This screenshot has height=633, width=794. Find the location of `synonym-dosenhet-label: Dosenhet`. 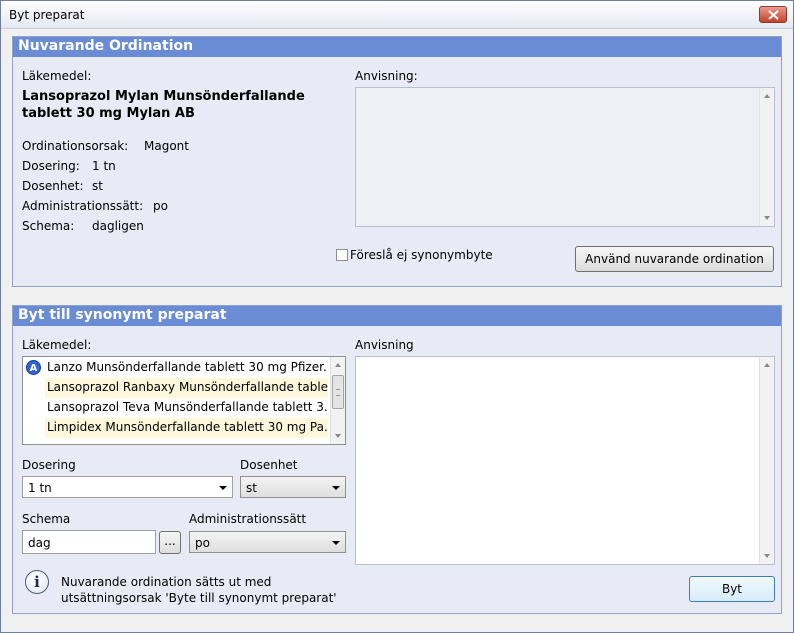

synonym-dosenhet-label: Dosenhet is located at coordinates (269, 465).